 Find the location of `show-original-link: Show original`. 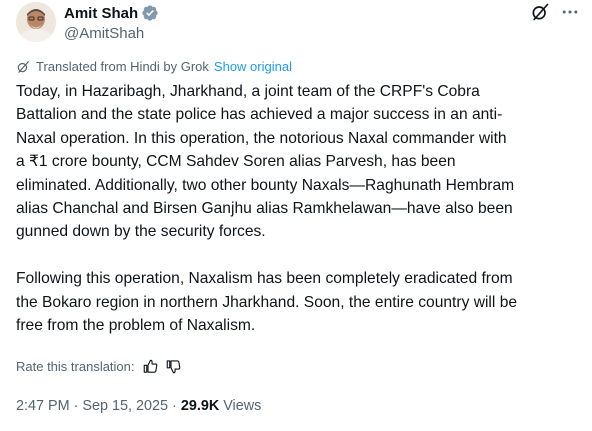

show-original-link: Show original is located at coordinates (253, 66).